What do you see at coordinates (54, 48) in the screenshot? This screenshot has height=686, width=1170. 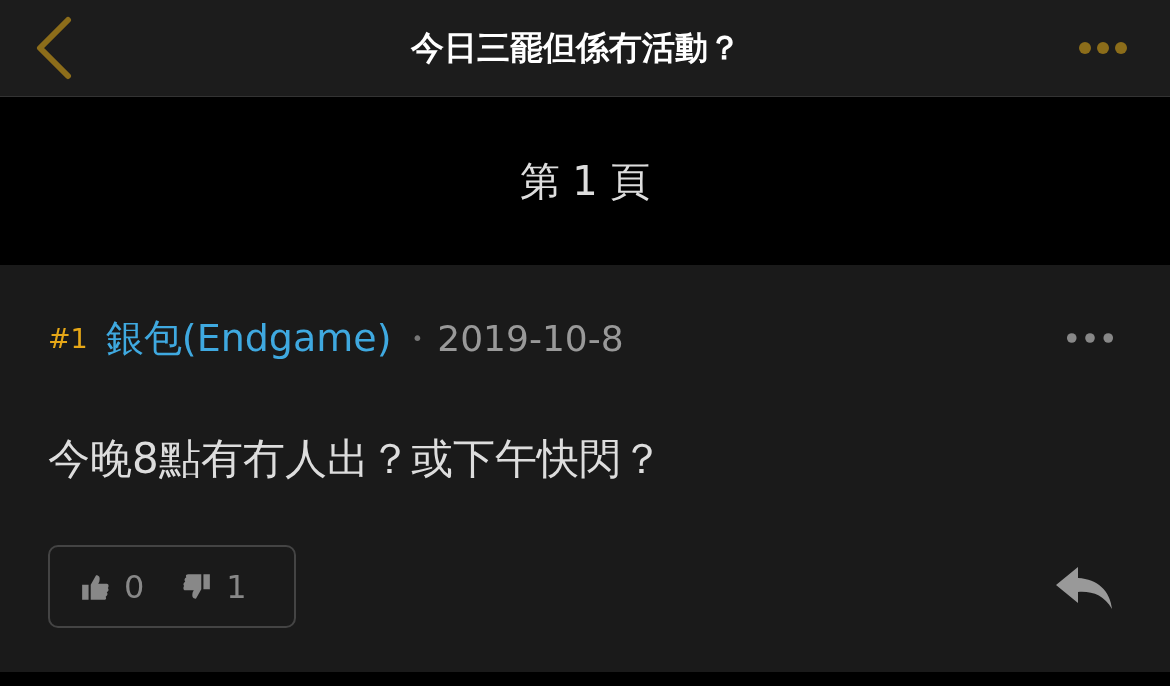 I see `back-icon` at bounding box center [54, 48].